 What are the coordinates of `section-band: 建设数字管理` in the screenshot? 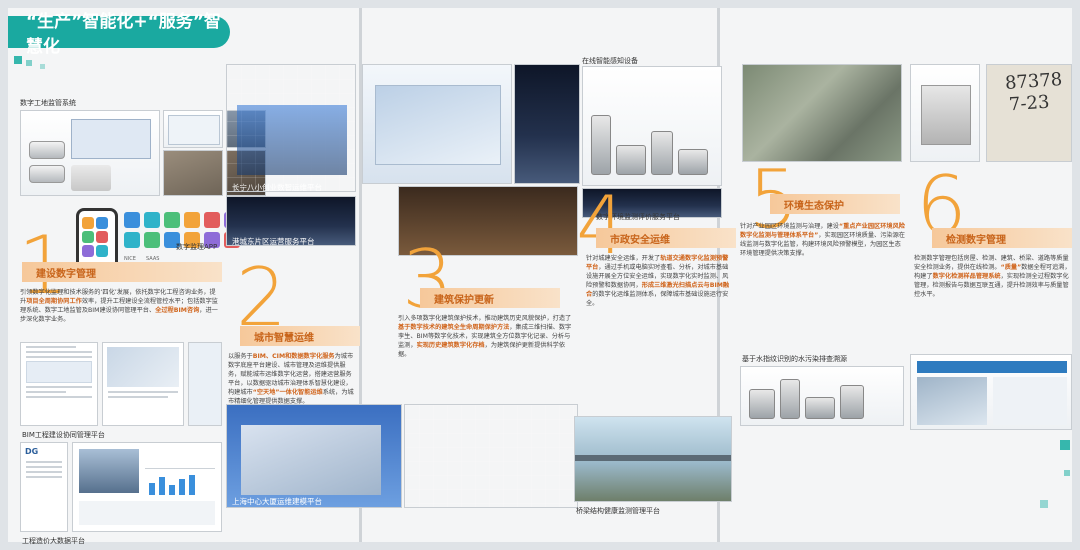 It's located at (122, 272).